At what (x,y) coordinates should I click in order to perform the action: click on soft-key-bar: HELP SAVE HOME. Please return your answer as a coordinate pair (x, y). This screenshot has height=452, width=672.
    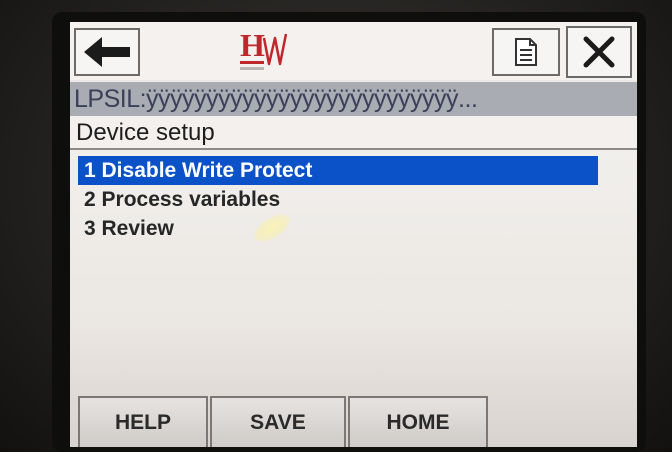
    Looking at the image, I should click on (353, 420).